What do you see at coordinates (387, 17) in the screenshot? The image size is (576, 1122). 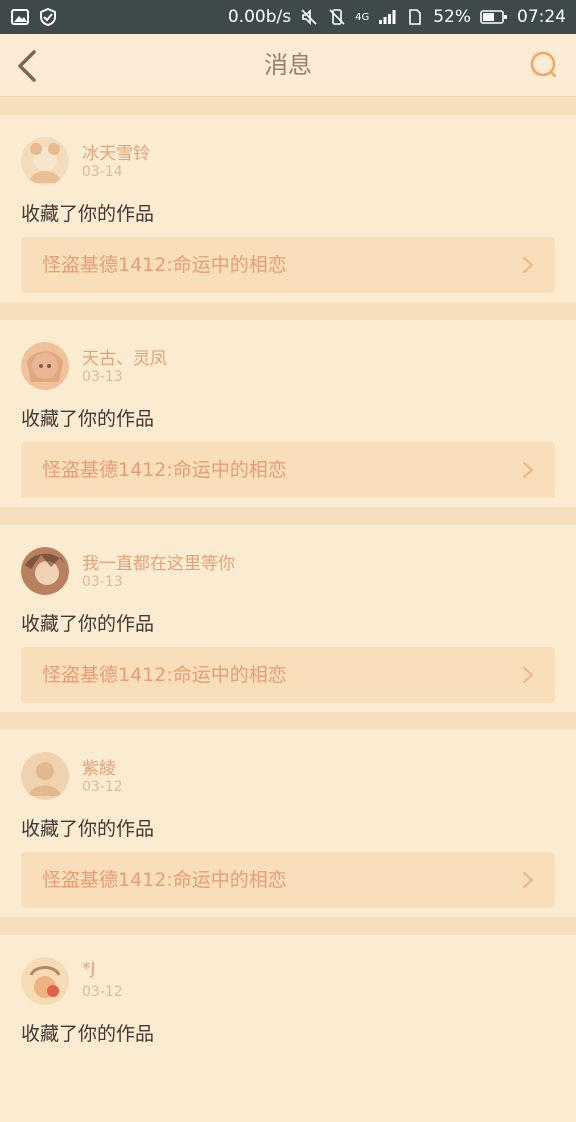 I see `signal-icon` at bounding box center [387, 17].